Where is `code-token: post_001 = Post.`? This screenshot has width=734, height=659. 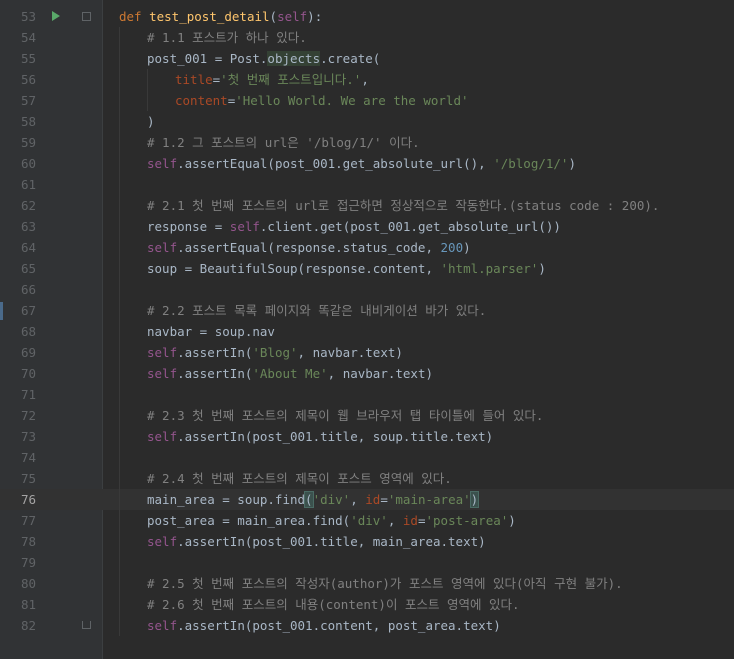 code-token: post_001 = Post. is located at coordinates (207, 58).